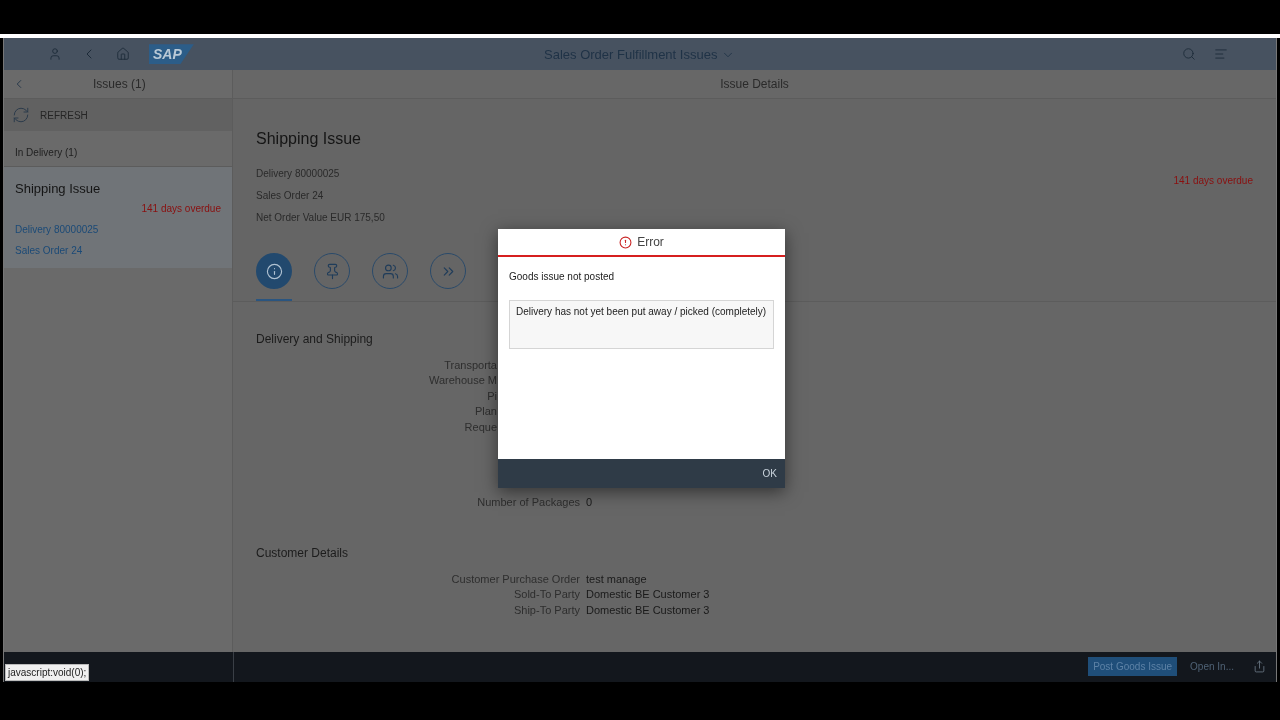 This screenshot has width=1280, height=720. What do you see at coordinates (315, 340) in the screenshot?
I see `section-title: Delivery and Shipping` at bounding box center [315, 340].